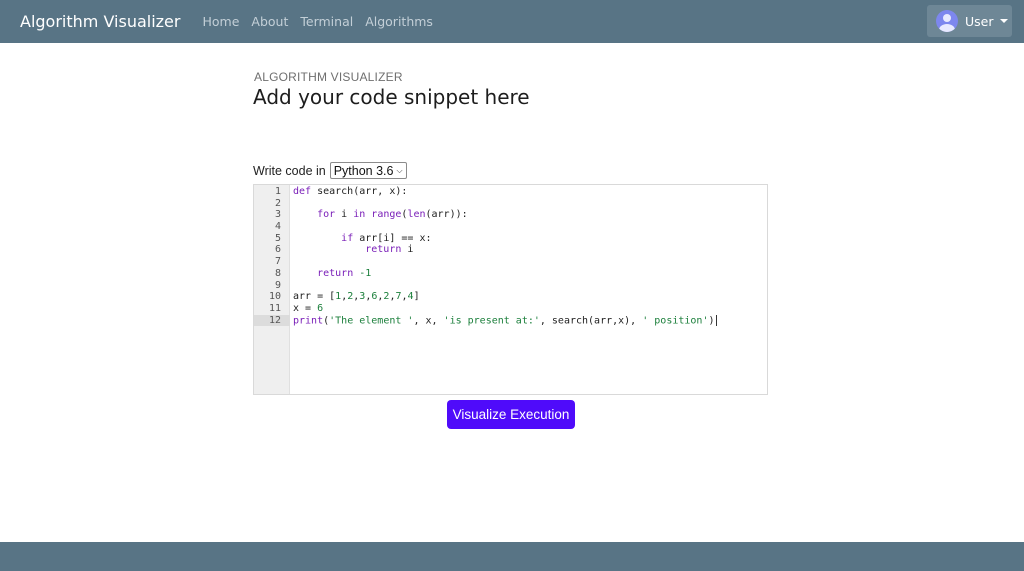 The height and width of the screenshot is (571, 1024). What do you see at coordinates (289, 170) in the screenshot?
I see `language-label: Write code in` at bounding box center [289, 170].